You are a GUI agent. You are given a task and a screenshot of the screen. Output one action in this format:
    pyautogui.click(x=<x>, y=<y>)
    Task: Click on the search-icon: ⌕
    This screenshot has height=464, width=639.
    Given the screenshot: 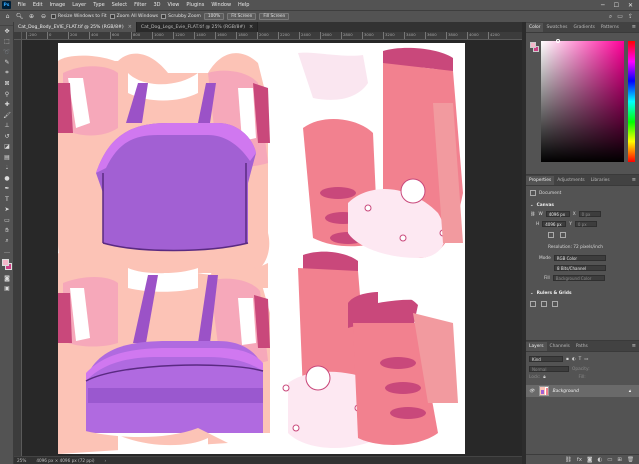 What is the action you would take?
    pyautogui.click(x=610, y=17)
    